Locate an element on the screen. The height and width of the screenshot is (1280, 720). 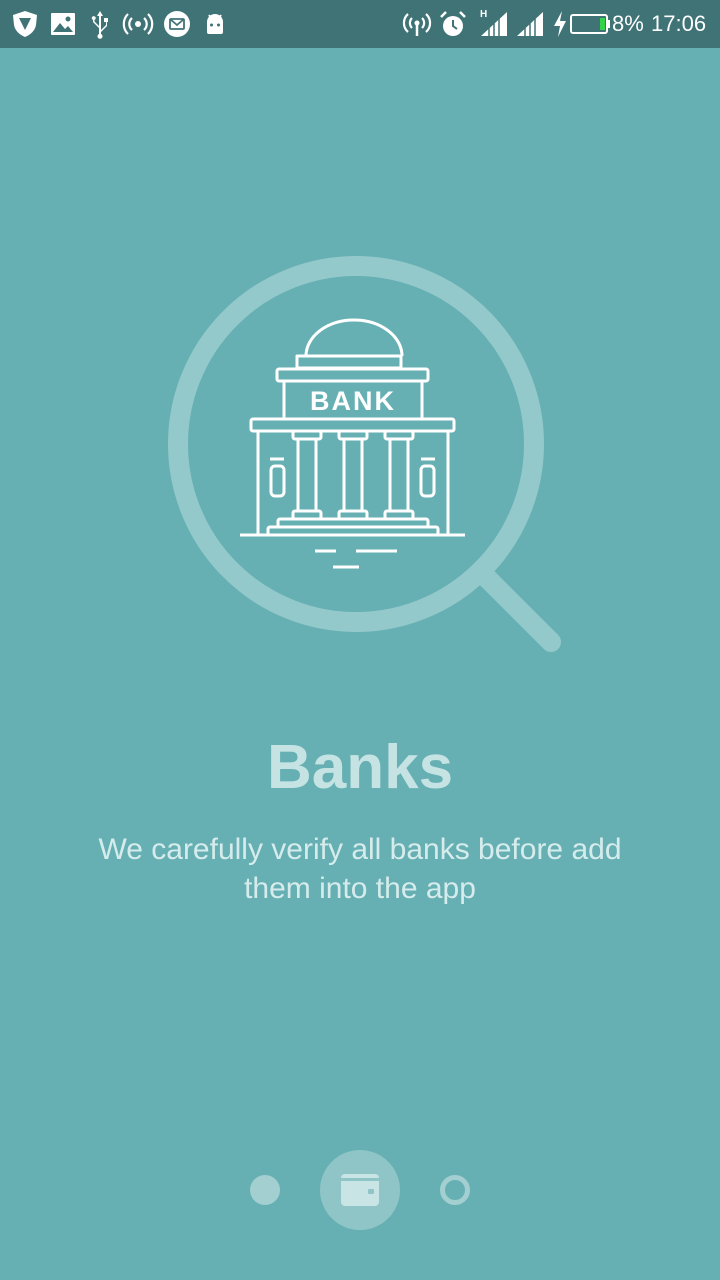
wallet-icon is located at coordinates (360, 1190).